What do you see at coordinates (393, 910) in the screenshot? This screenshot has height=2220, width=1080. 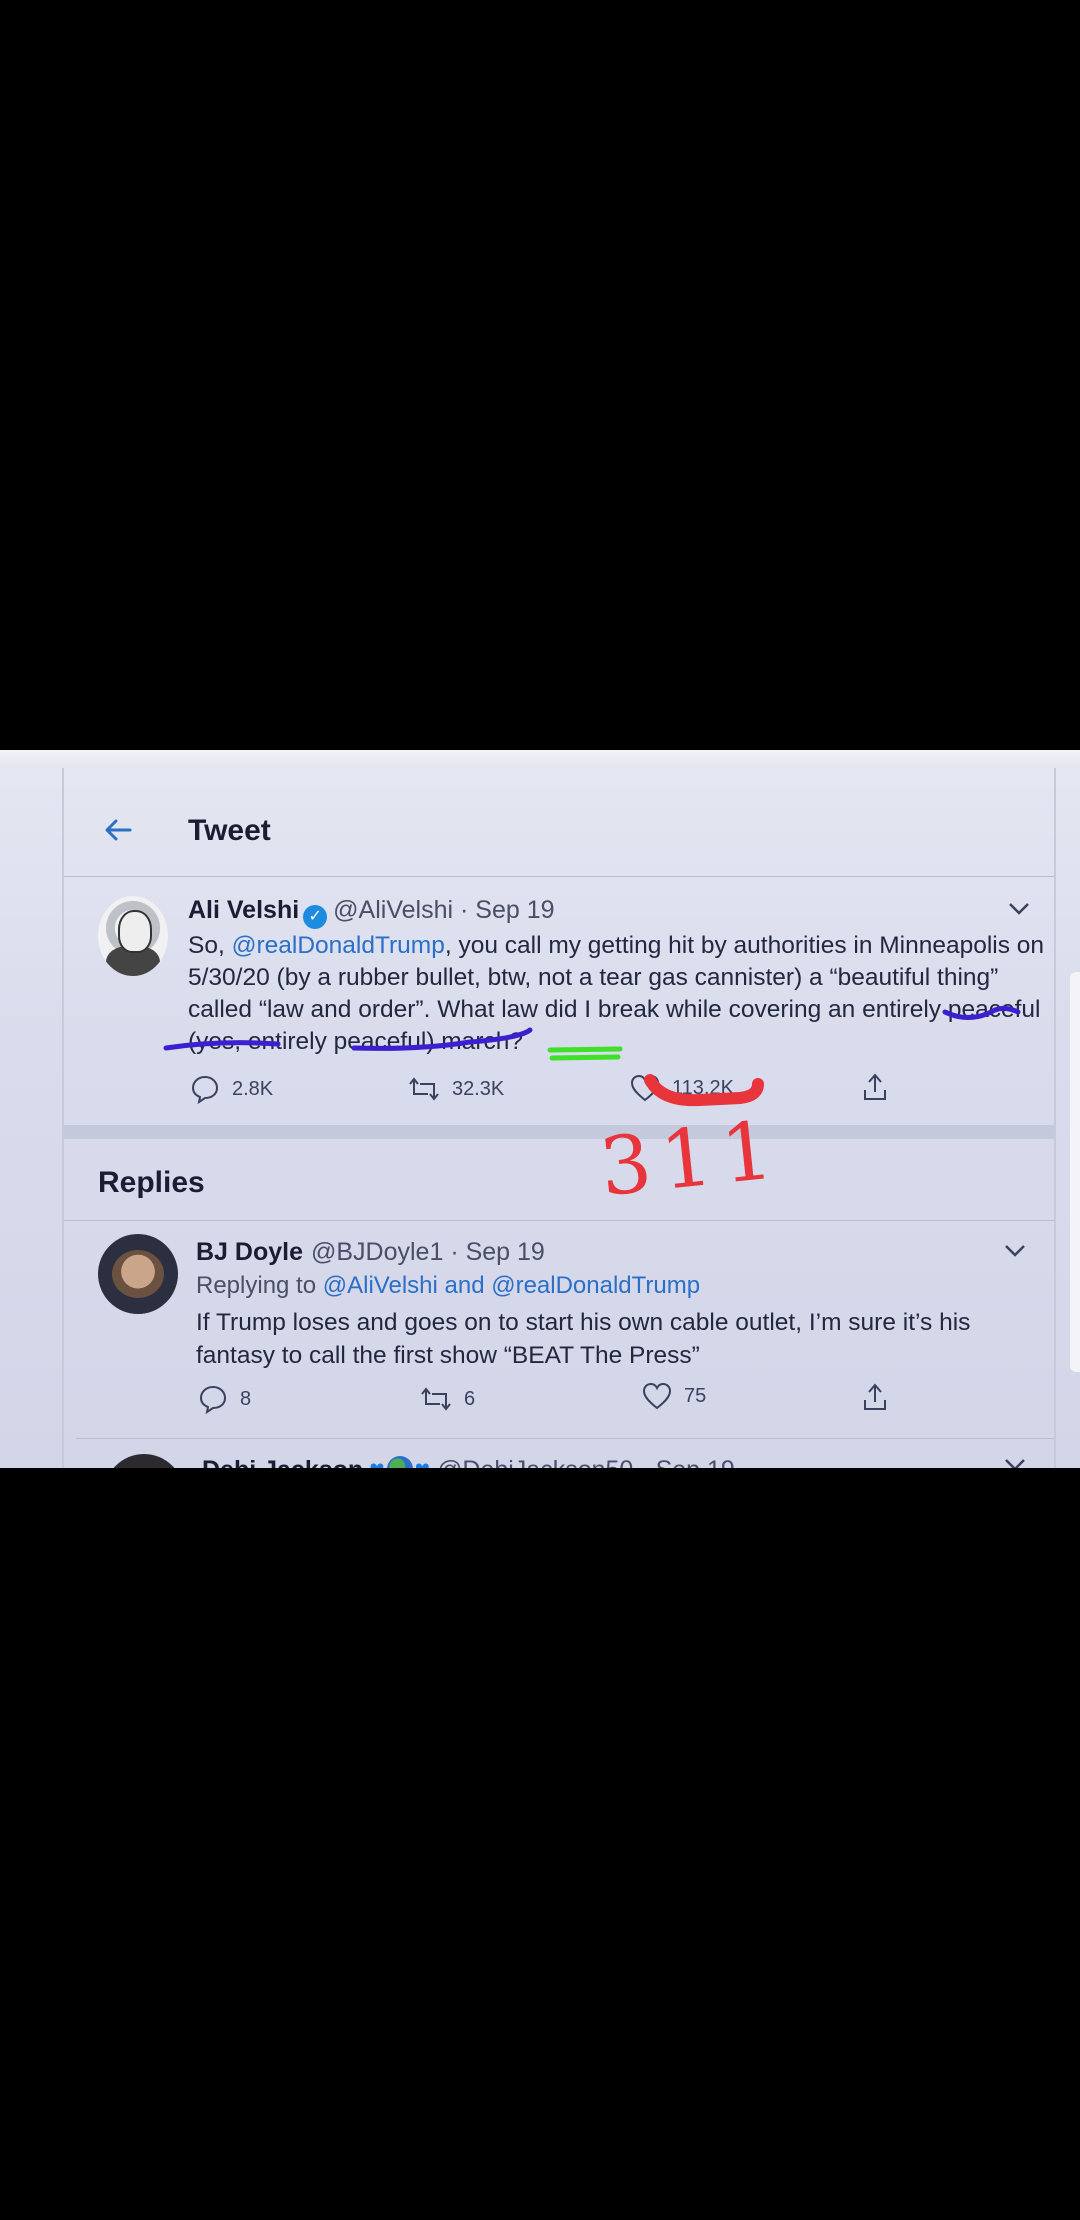 I see `author-handle: @AliVelshi` at bounding box center [393, 910].